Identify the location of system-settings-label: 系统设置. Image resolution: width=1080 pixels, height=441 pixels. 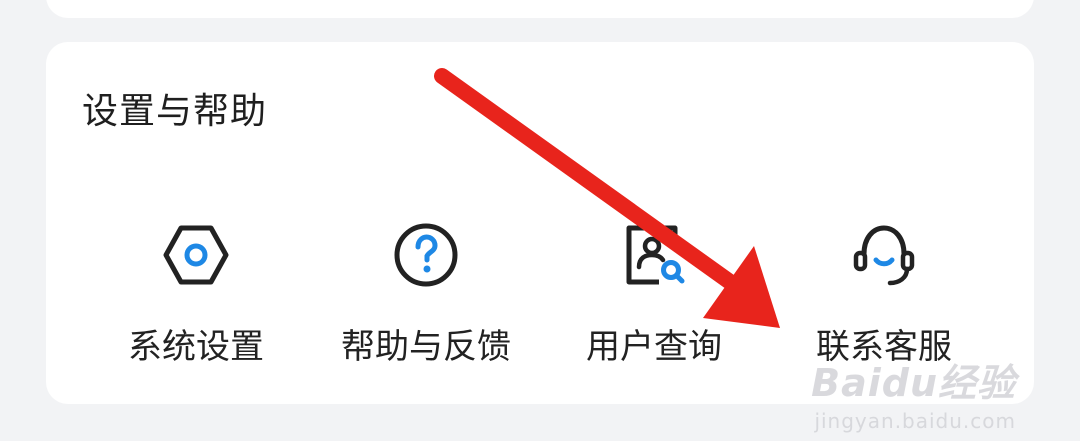
(196, 347).